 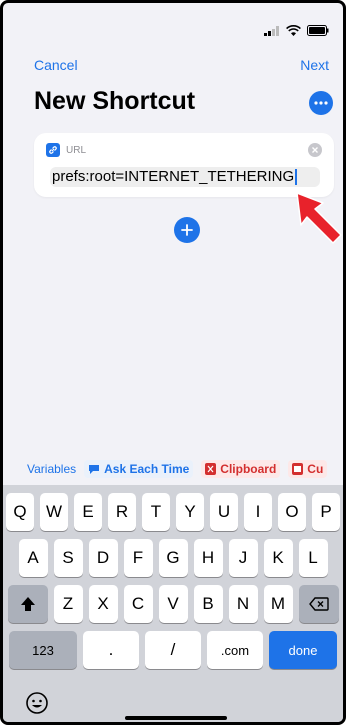 What do you see at coordinates (68, 604) in the screenshot?
I see `key-z: Z` at bounding box center [68, 604].